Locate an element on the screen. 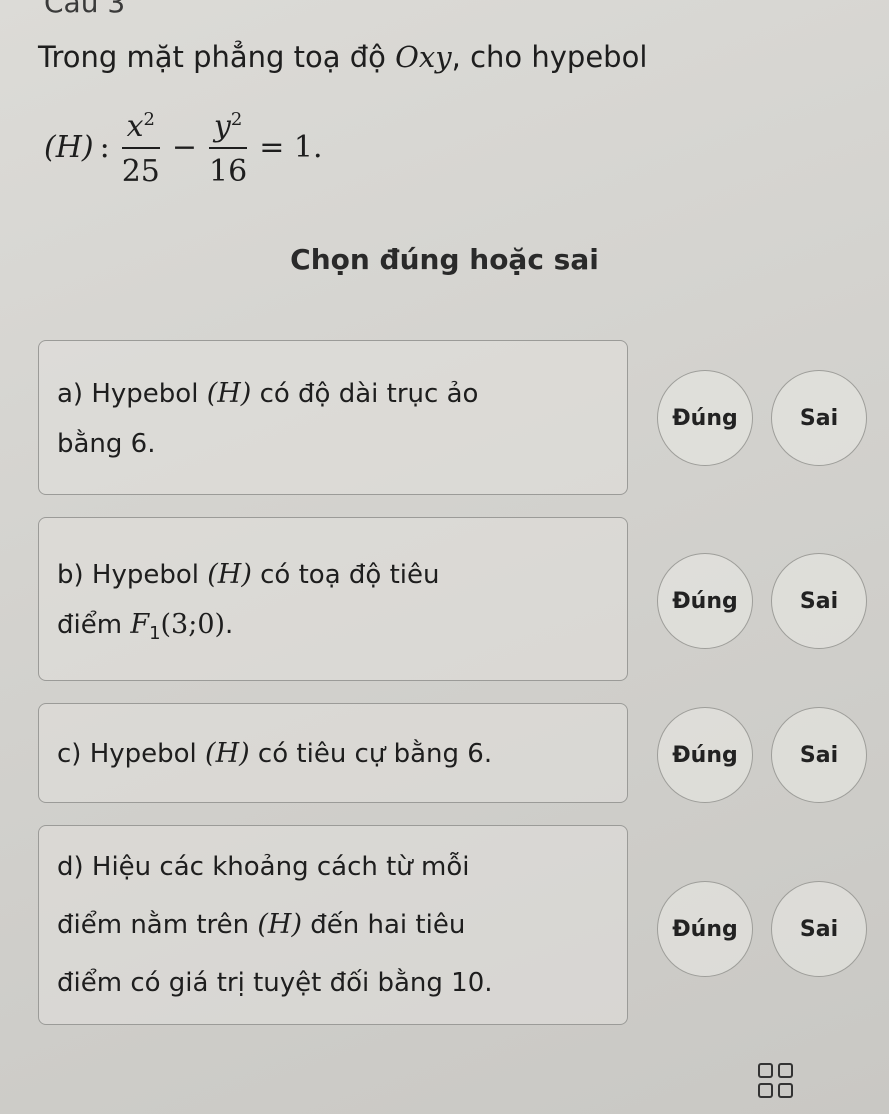  equation-colon: : is located at coordinates (104, 147).